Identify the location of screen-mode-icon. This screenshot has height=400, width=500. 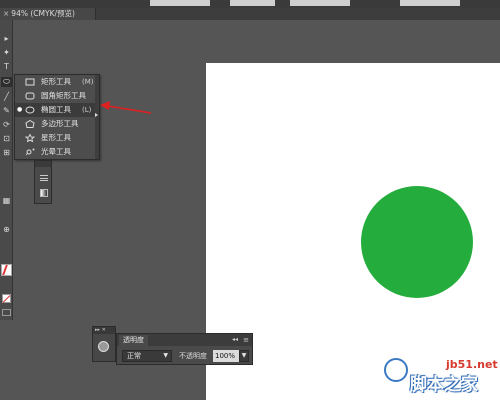
(6, 312).